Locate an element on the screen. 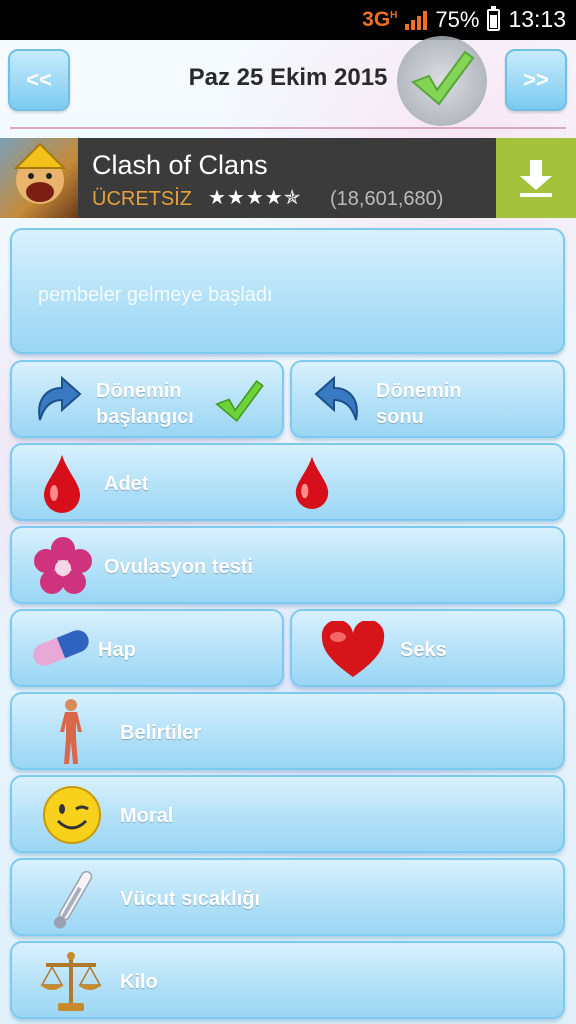  period-start-label-1: Dönemin is located at coordinates (139, 391).